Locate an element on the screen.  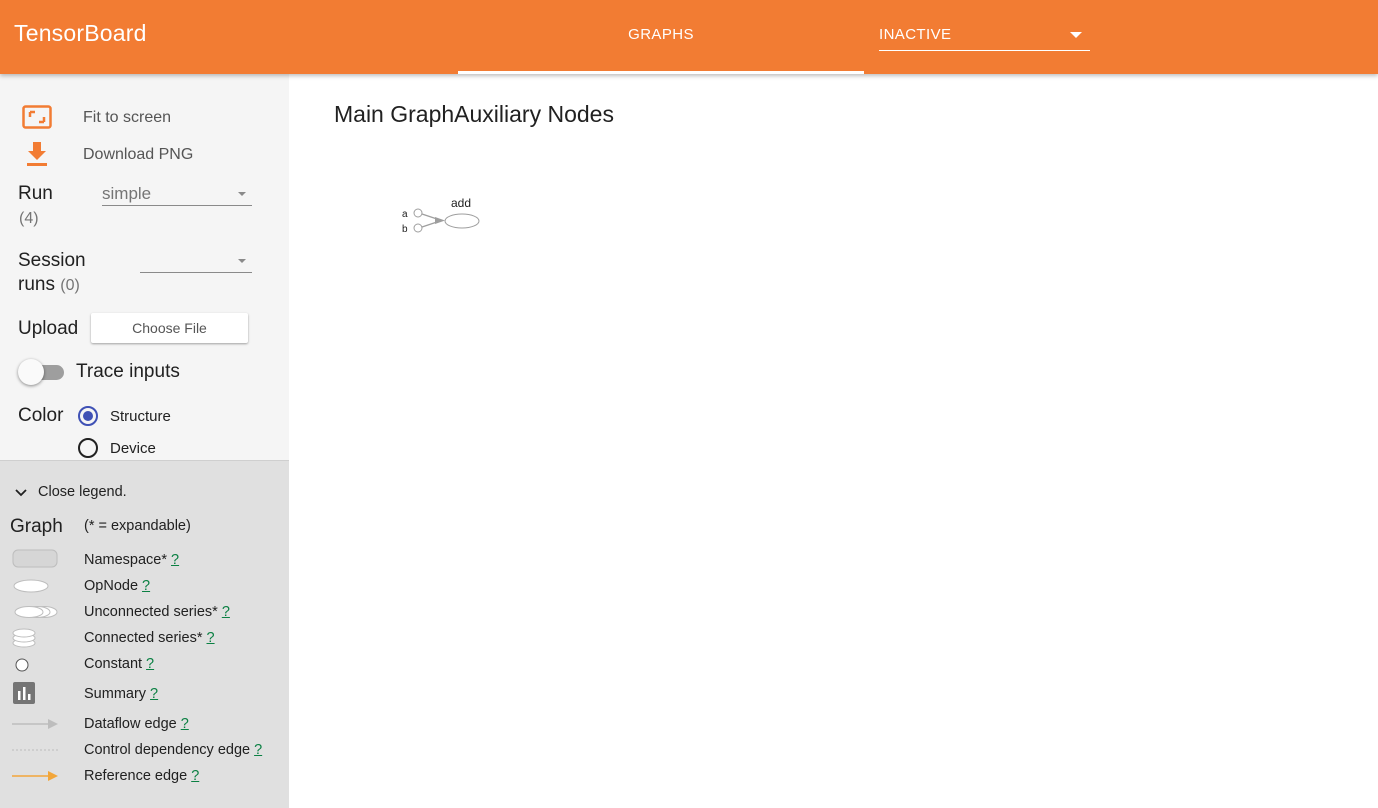
legend-item-summary: Summary? is located at coordinates (121, 694).